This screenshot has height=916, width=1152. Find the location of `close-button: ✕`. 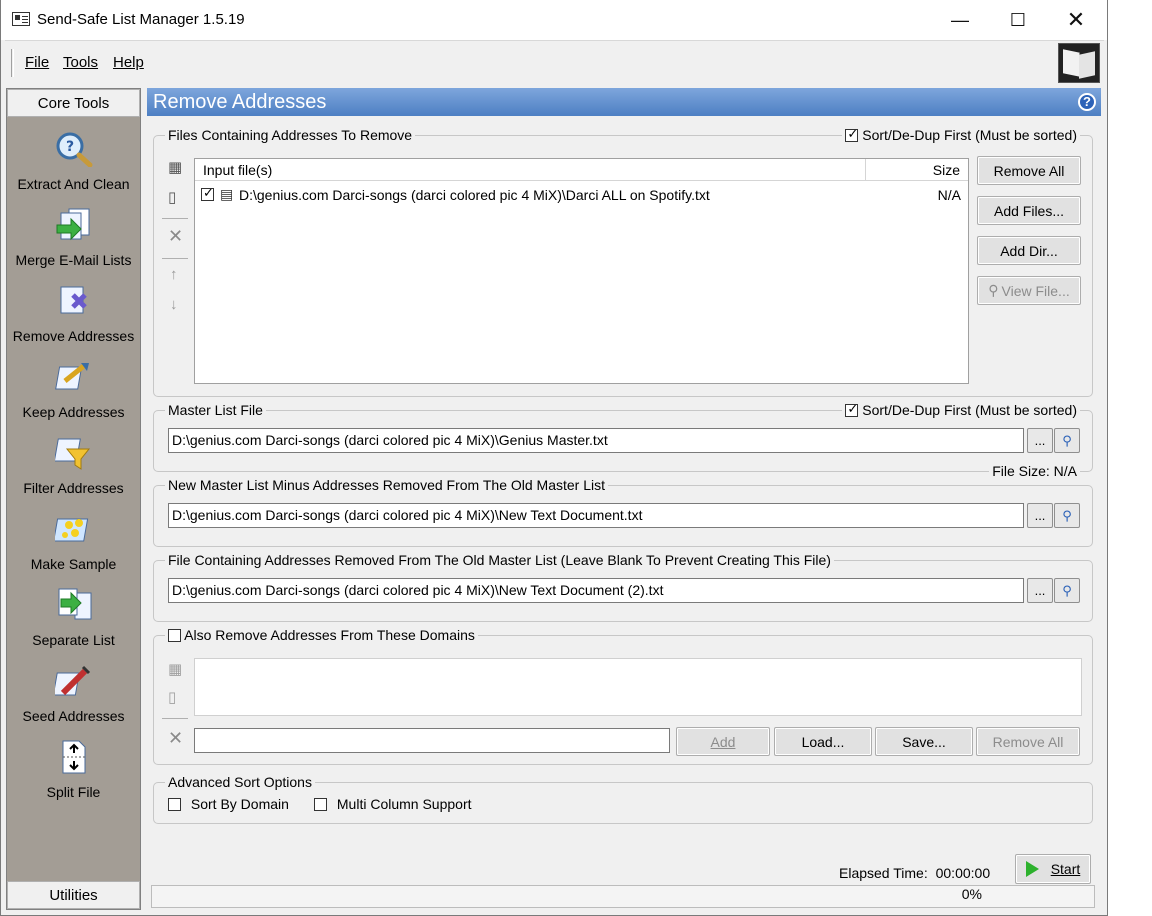

close-button: ✕ is located at coordinates (1076, 20).